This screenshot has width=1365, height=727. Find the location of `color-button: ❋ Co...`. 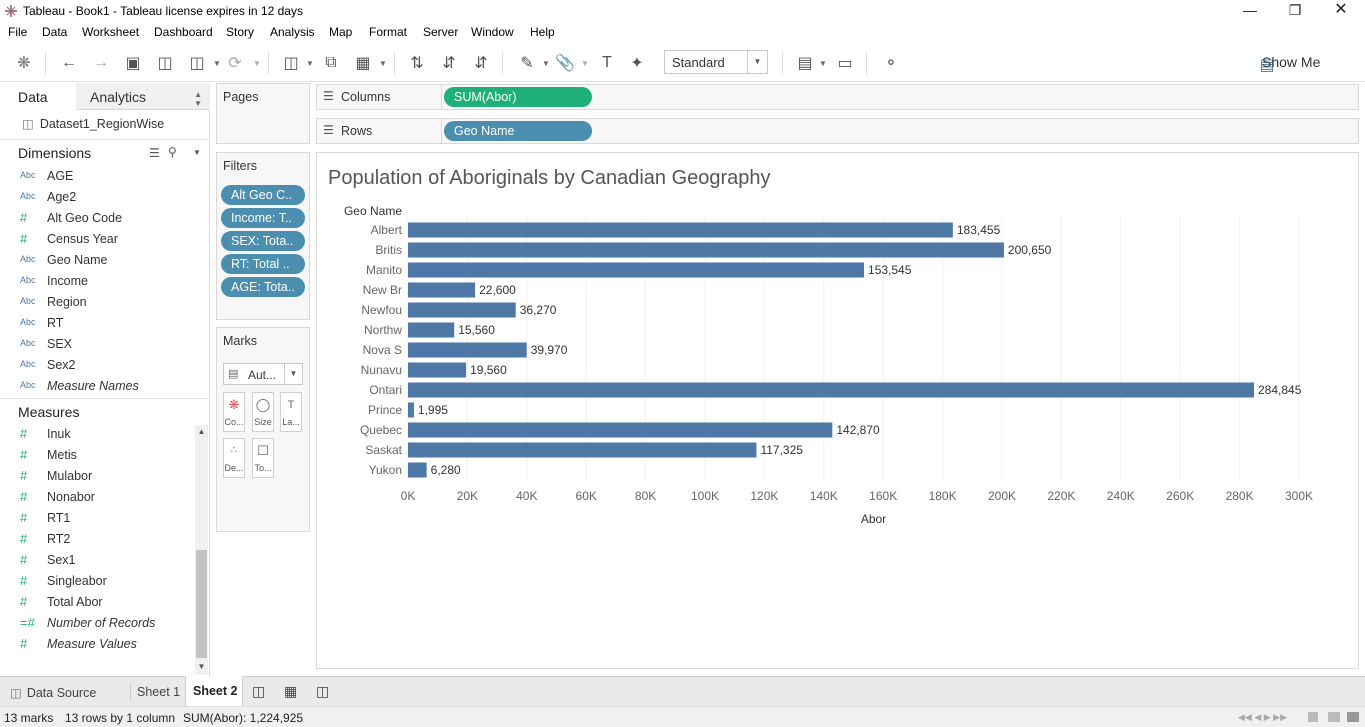

color-button: ❋ Co... is located at coordinates (234, 412).